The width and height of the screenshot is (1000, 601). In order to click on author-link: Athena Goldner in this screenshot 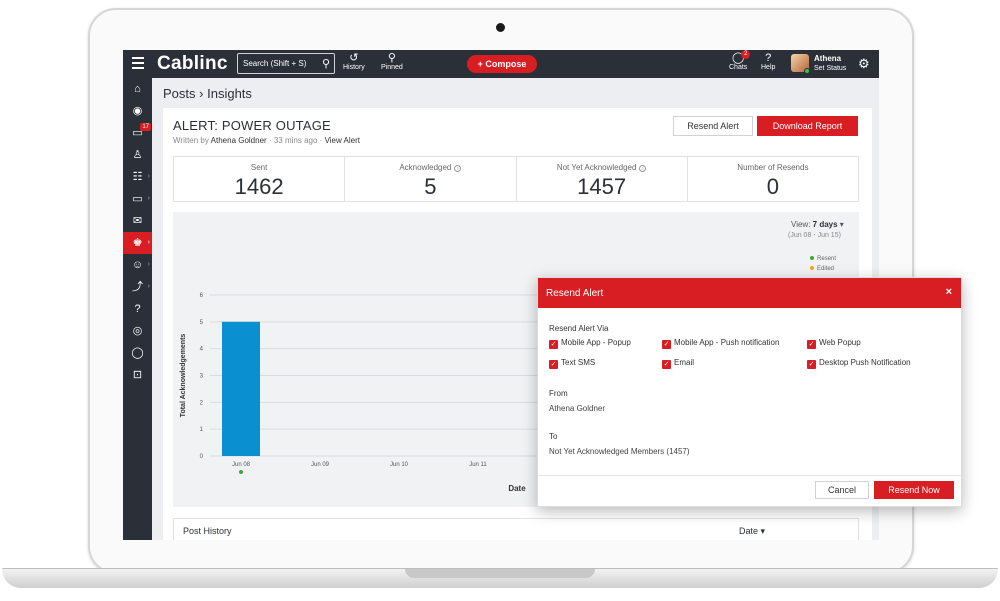, I will do `click(239, 140)`.